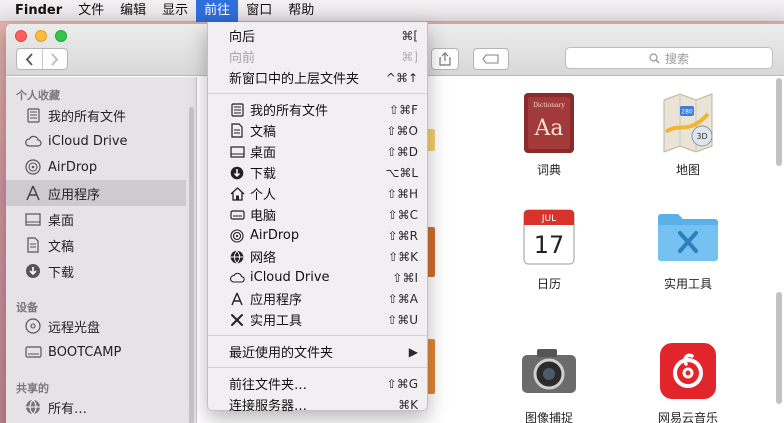 Image resolution: width=784 pixels, height=423 pixels. What do you see at coordinates (317, 151) in the screenshot?
I see `menu-item-desktop: 桌面 ⇧⌘D` at bounding box center [317, 151].